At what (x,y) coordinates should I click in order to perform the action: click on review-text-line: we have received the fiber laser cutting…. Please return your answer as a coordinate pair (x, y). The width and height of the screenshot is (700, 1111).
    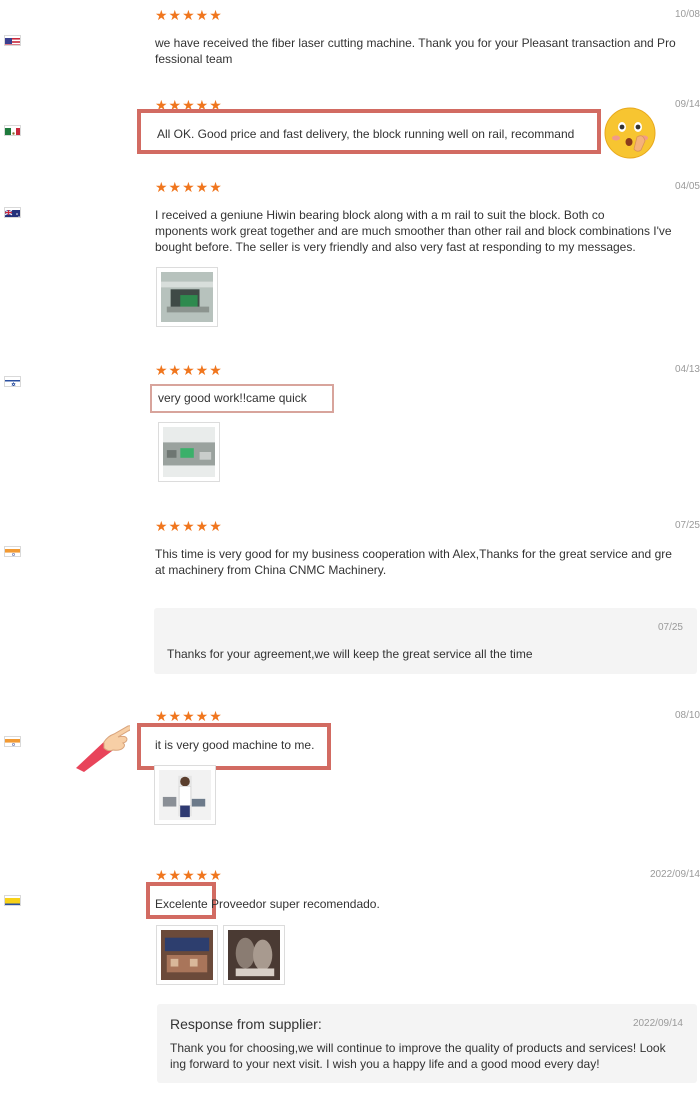
    Looking at the image, I should click on (415, 43).